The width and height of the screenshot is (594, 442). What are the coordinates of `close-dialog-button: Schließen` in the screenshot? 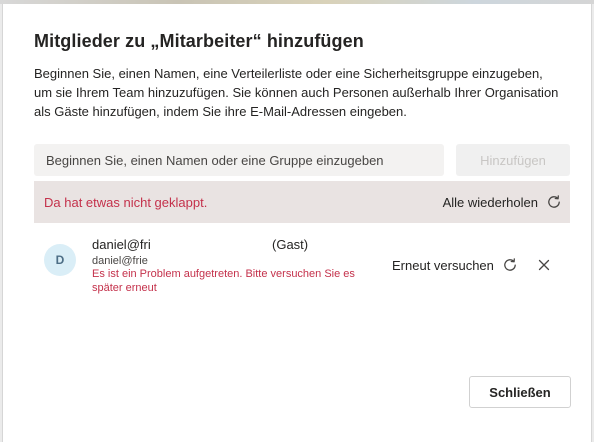 It's located at (520, 392).